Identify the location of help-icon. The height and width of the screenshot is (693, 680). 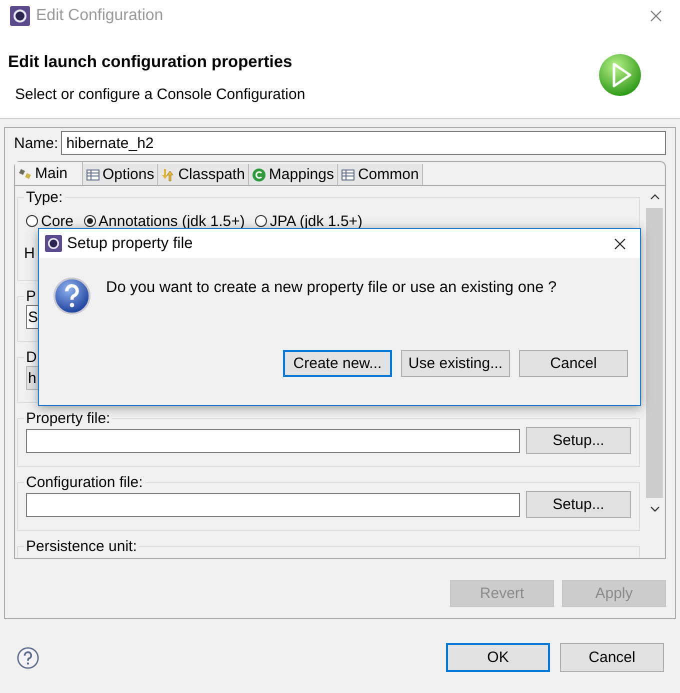
(28, 657).